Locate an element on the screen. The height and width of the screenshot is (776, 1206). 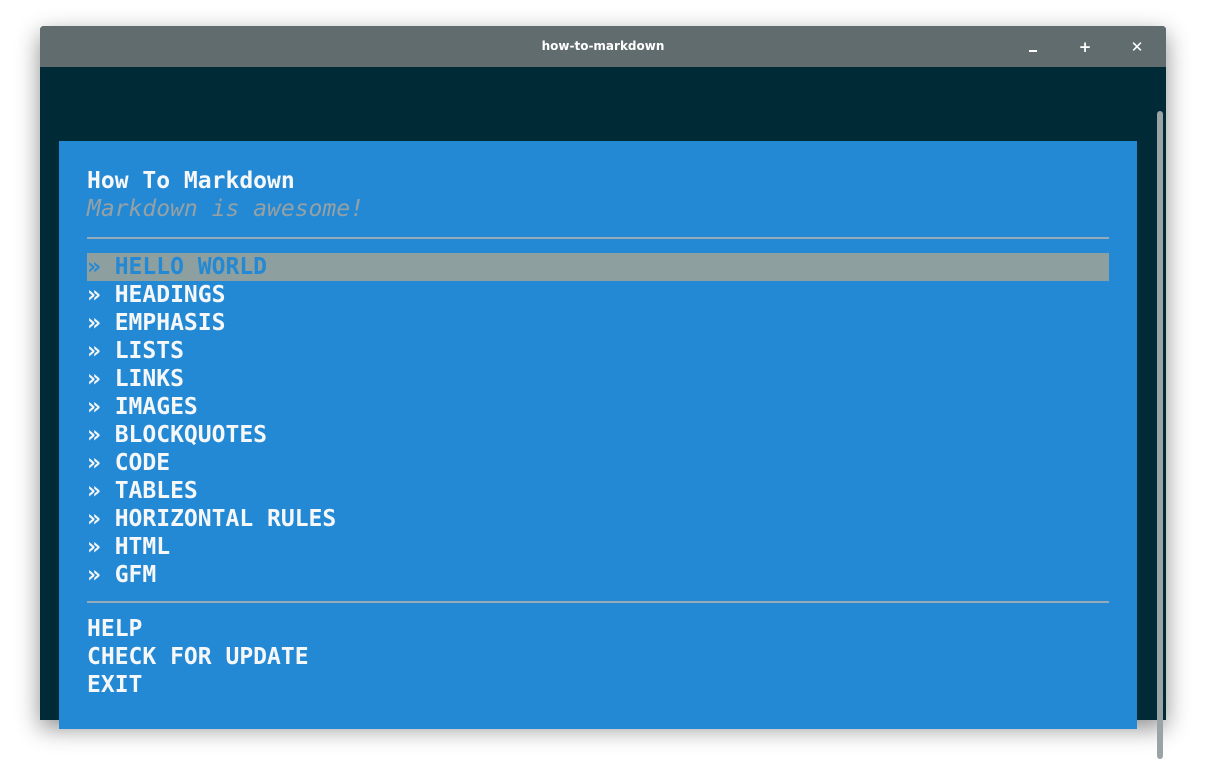
close-button: ✕ is located at coordinates (1137, 47).